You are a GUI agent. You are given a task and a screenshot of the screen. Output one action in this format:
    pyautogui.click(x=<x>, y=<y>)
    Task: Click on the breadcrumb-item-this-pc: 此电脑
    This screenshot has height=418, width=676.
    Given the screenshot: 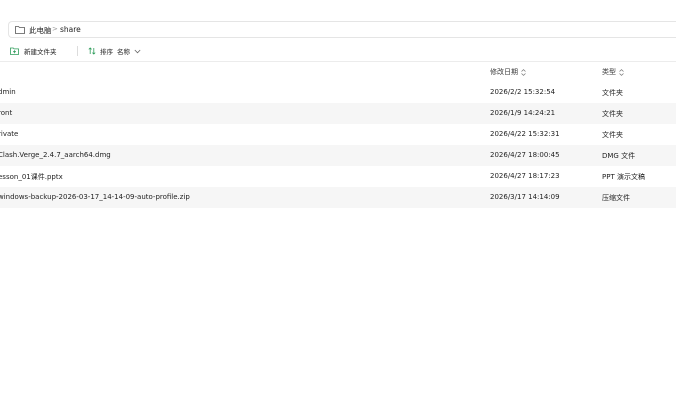 What is the action you would take?
    pyautogui.click(x=40, y=30)
    